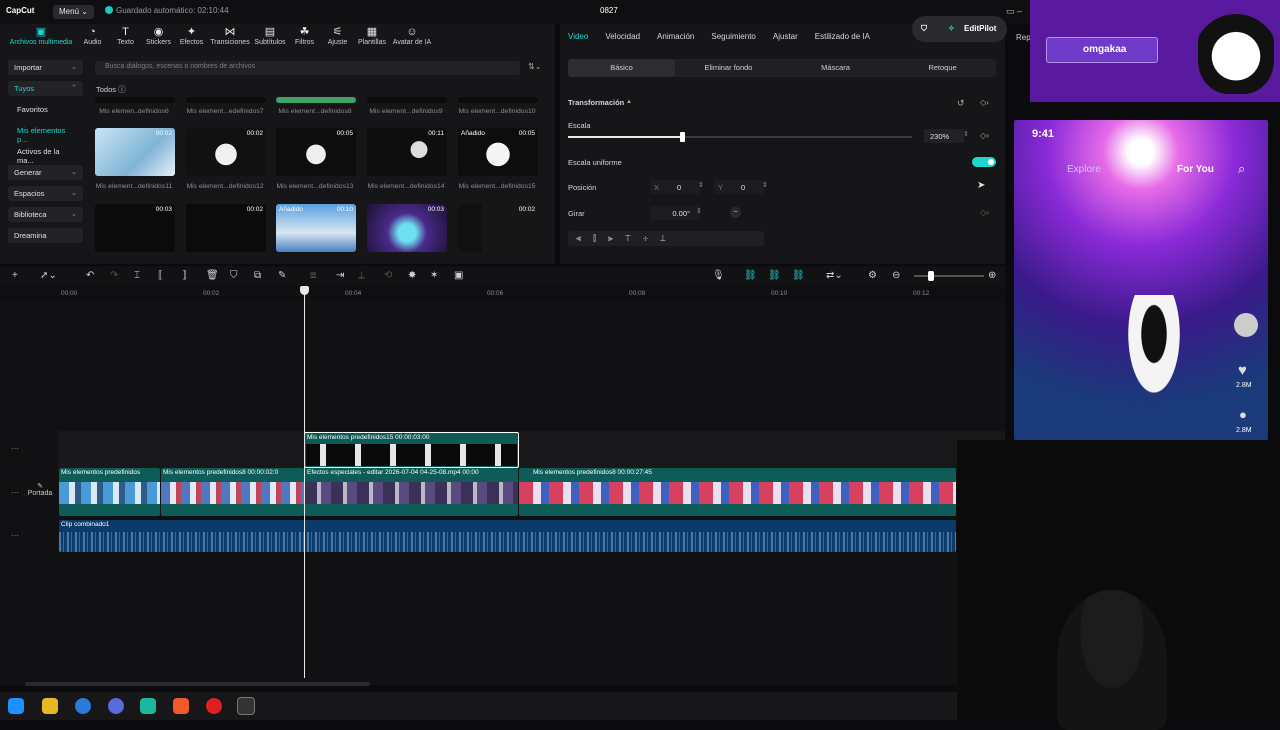  Describe the element at coordinates (41, 38) in the screenshot. I see `tool-media: ▣ Archivos multimedia` at that location.